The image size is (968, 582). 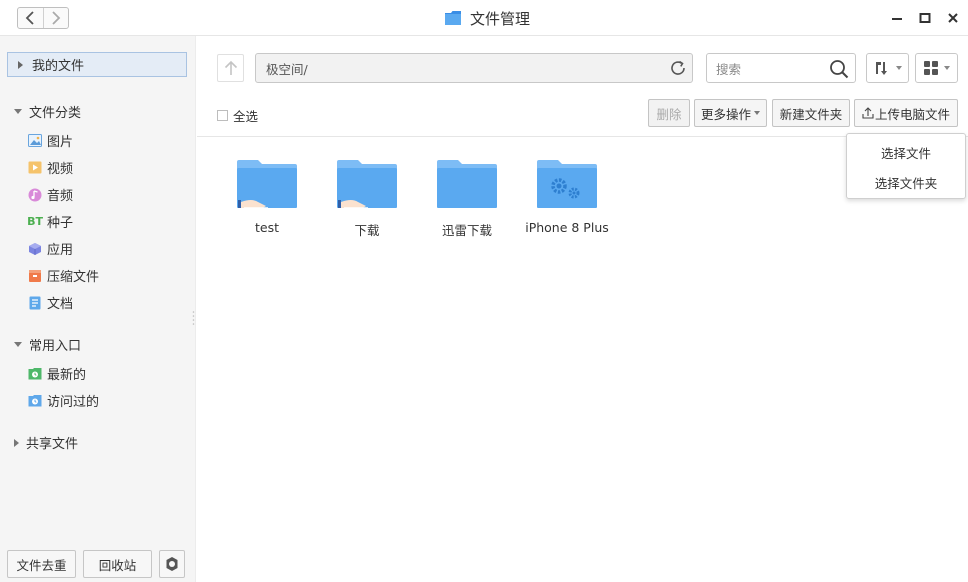 I want to click on file-name: iPhone 8 Plus, so click(x=567, y=227).